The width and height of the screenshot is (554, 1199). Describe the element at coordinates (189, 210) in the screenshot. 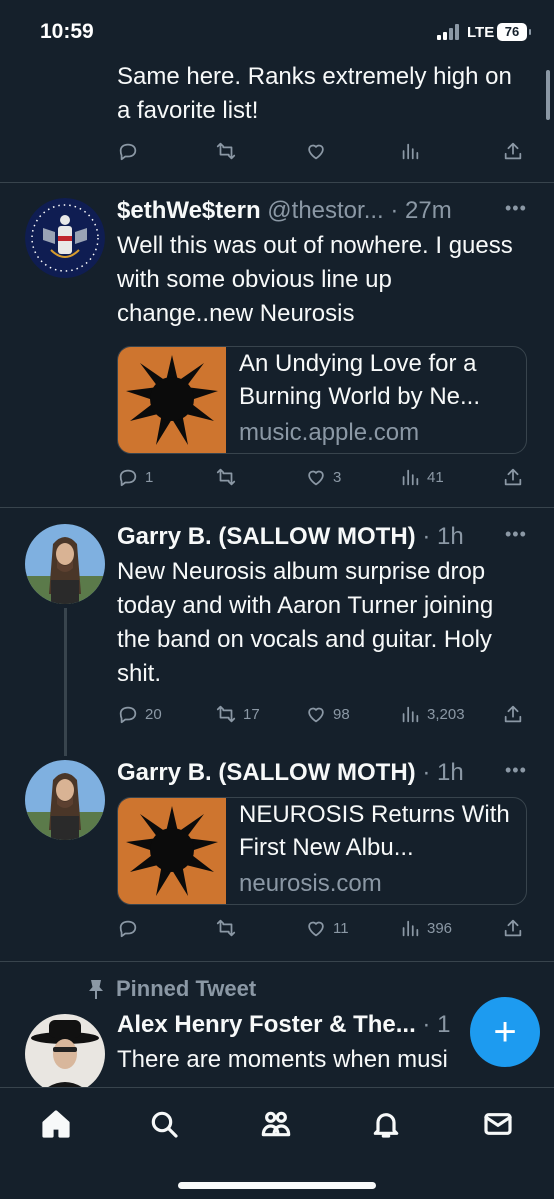

I see `author-name: $ethWe$tern` at that location.